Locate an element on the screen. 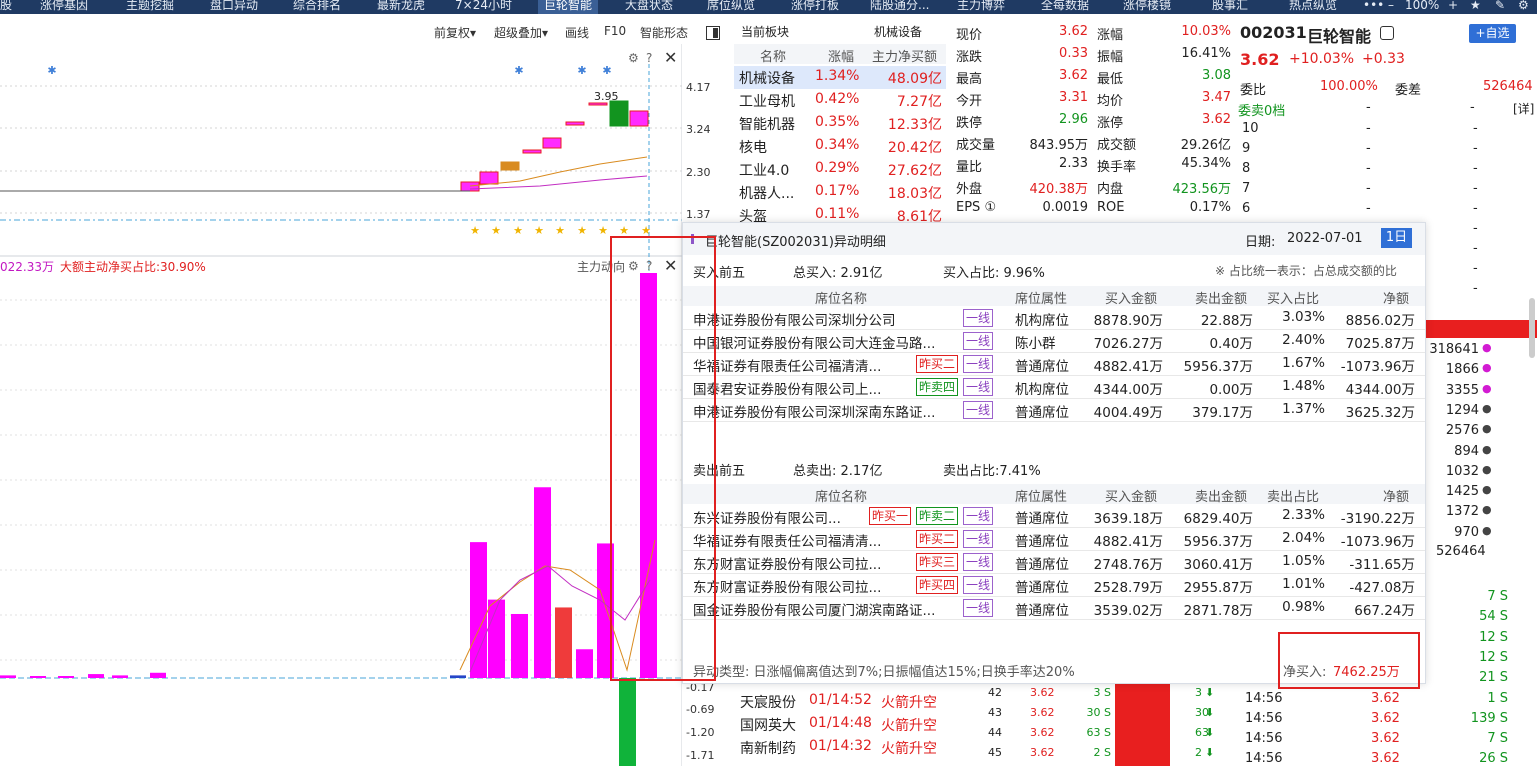 This screenshot has height=766, width=1537. nav-tab: 最新龙虎 is located at coordinates (401, 7).